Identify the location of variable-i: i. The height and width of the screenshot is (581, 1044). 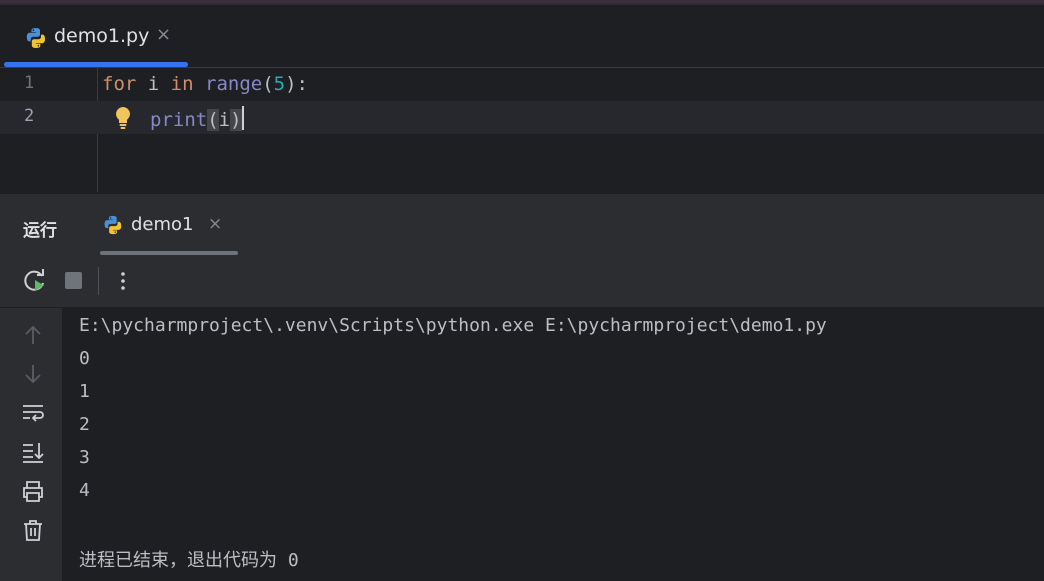
(153, 84).